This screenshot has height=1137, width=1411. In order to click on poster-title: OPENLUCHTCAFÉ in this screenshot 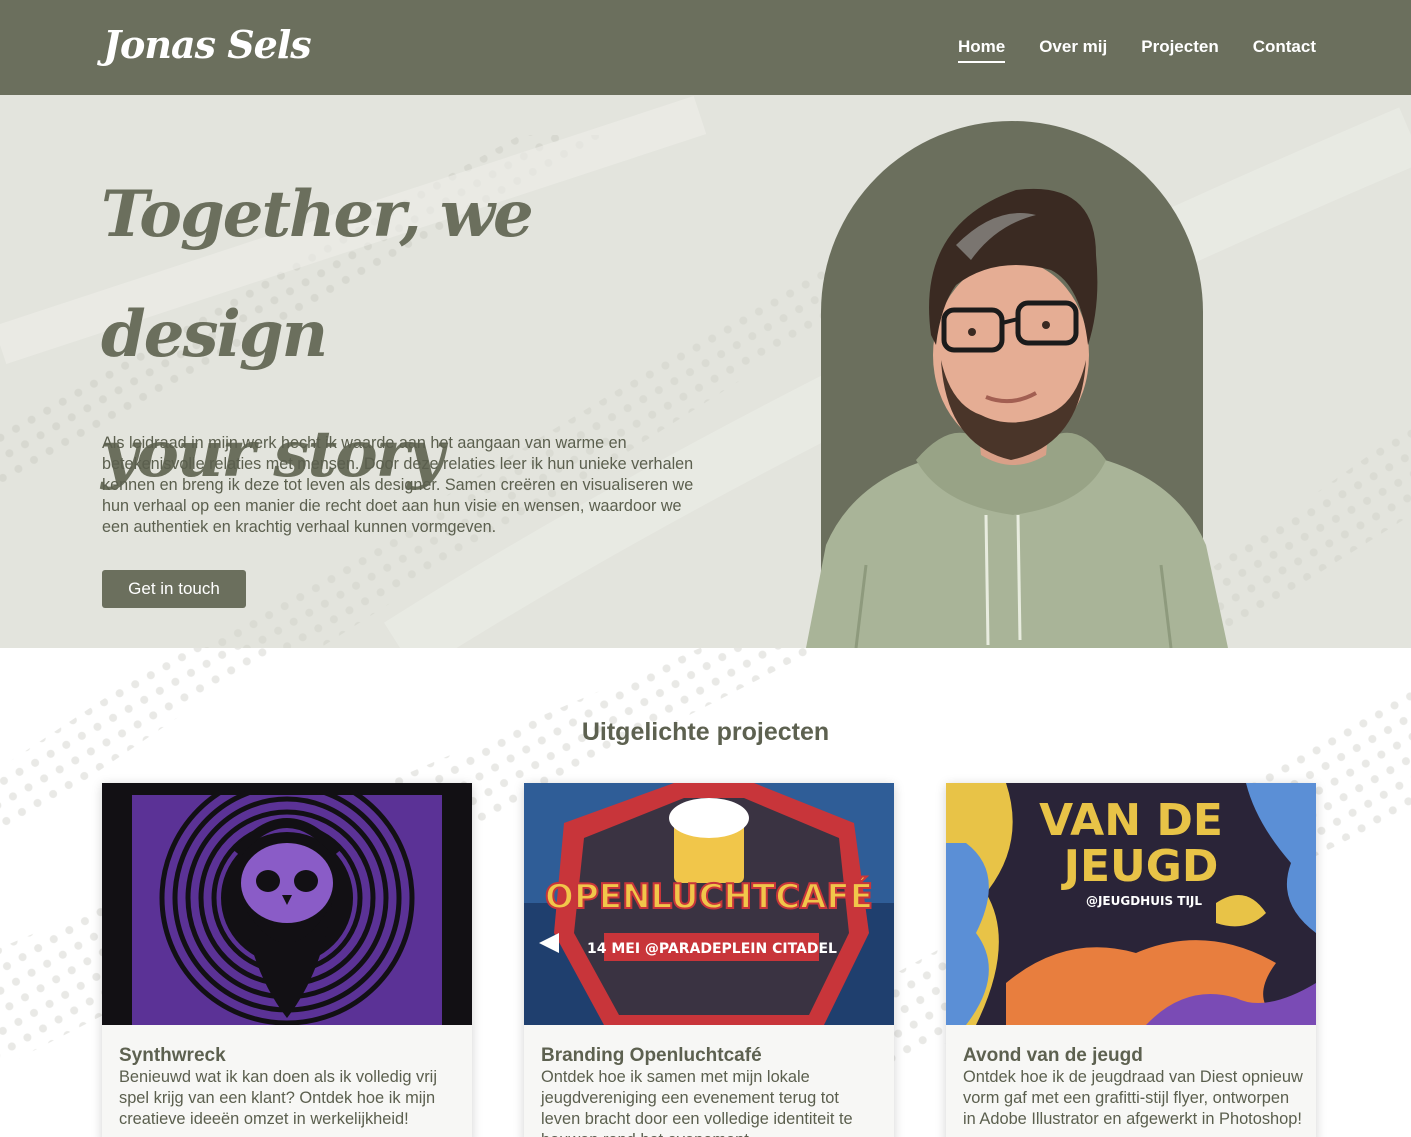, I will do `click(709, 896)`.